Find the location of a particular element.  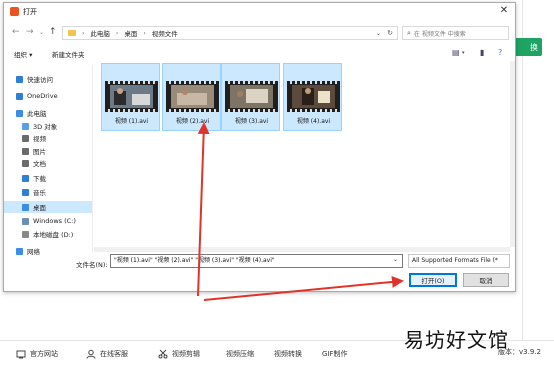

recent-dropdown-icon: ⌄ is located at coordinates (41, 33).